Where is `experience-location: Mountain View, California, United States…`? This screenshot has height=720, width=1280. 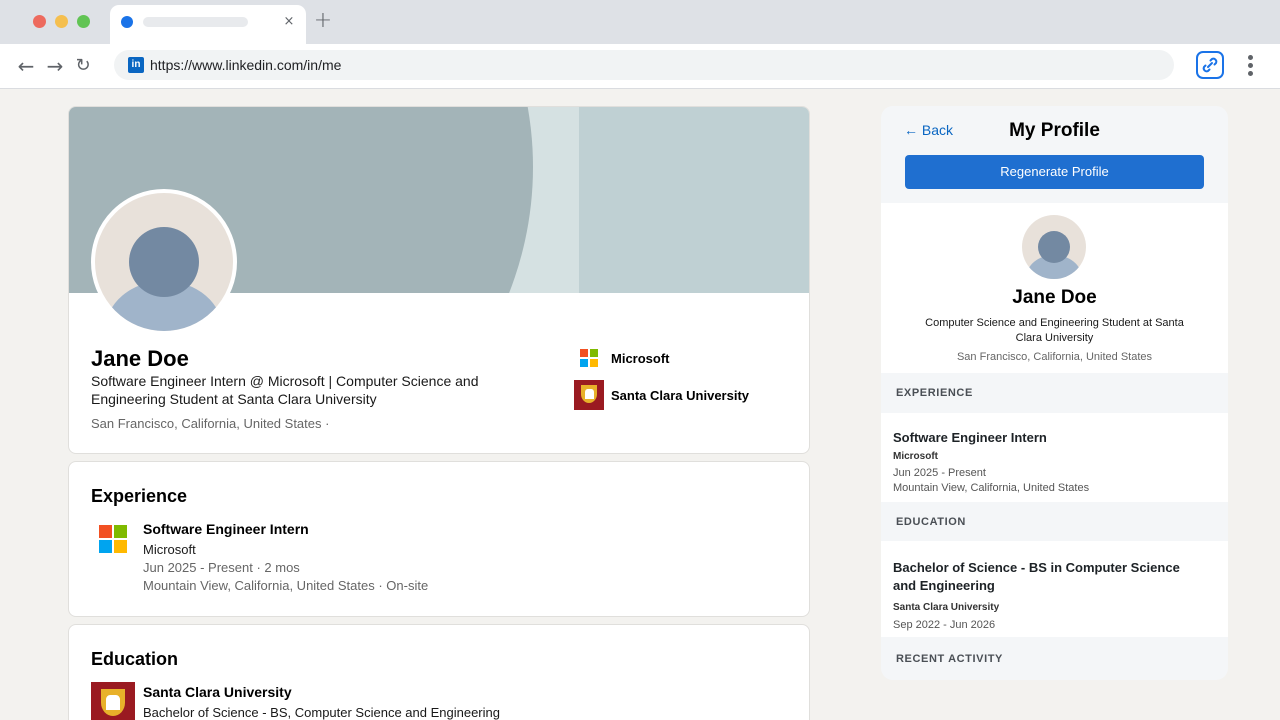 experience-location: Mountain View, California, United States… is located at coordinates (286, 585).